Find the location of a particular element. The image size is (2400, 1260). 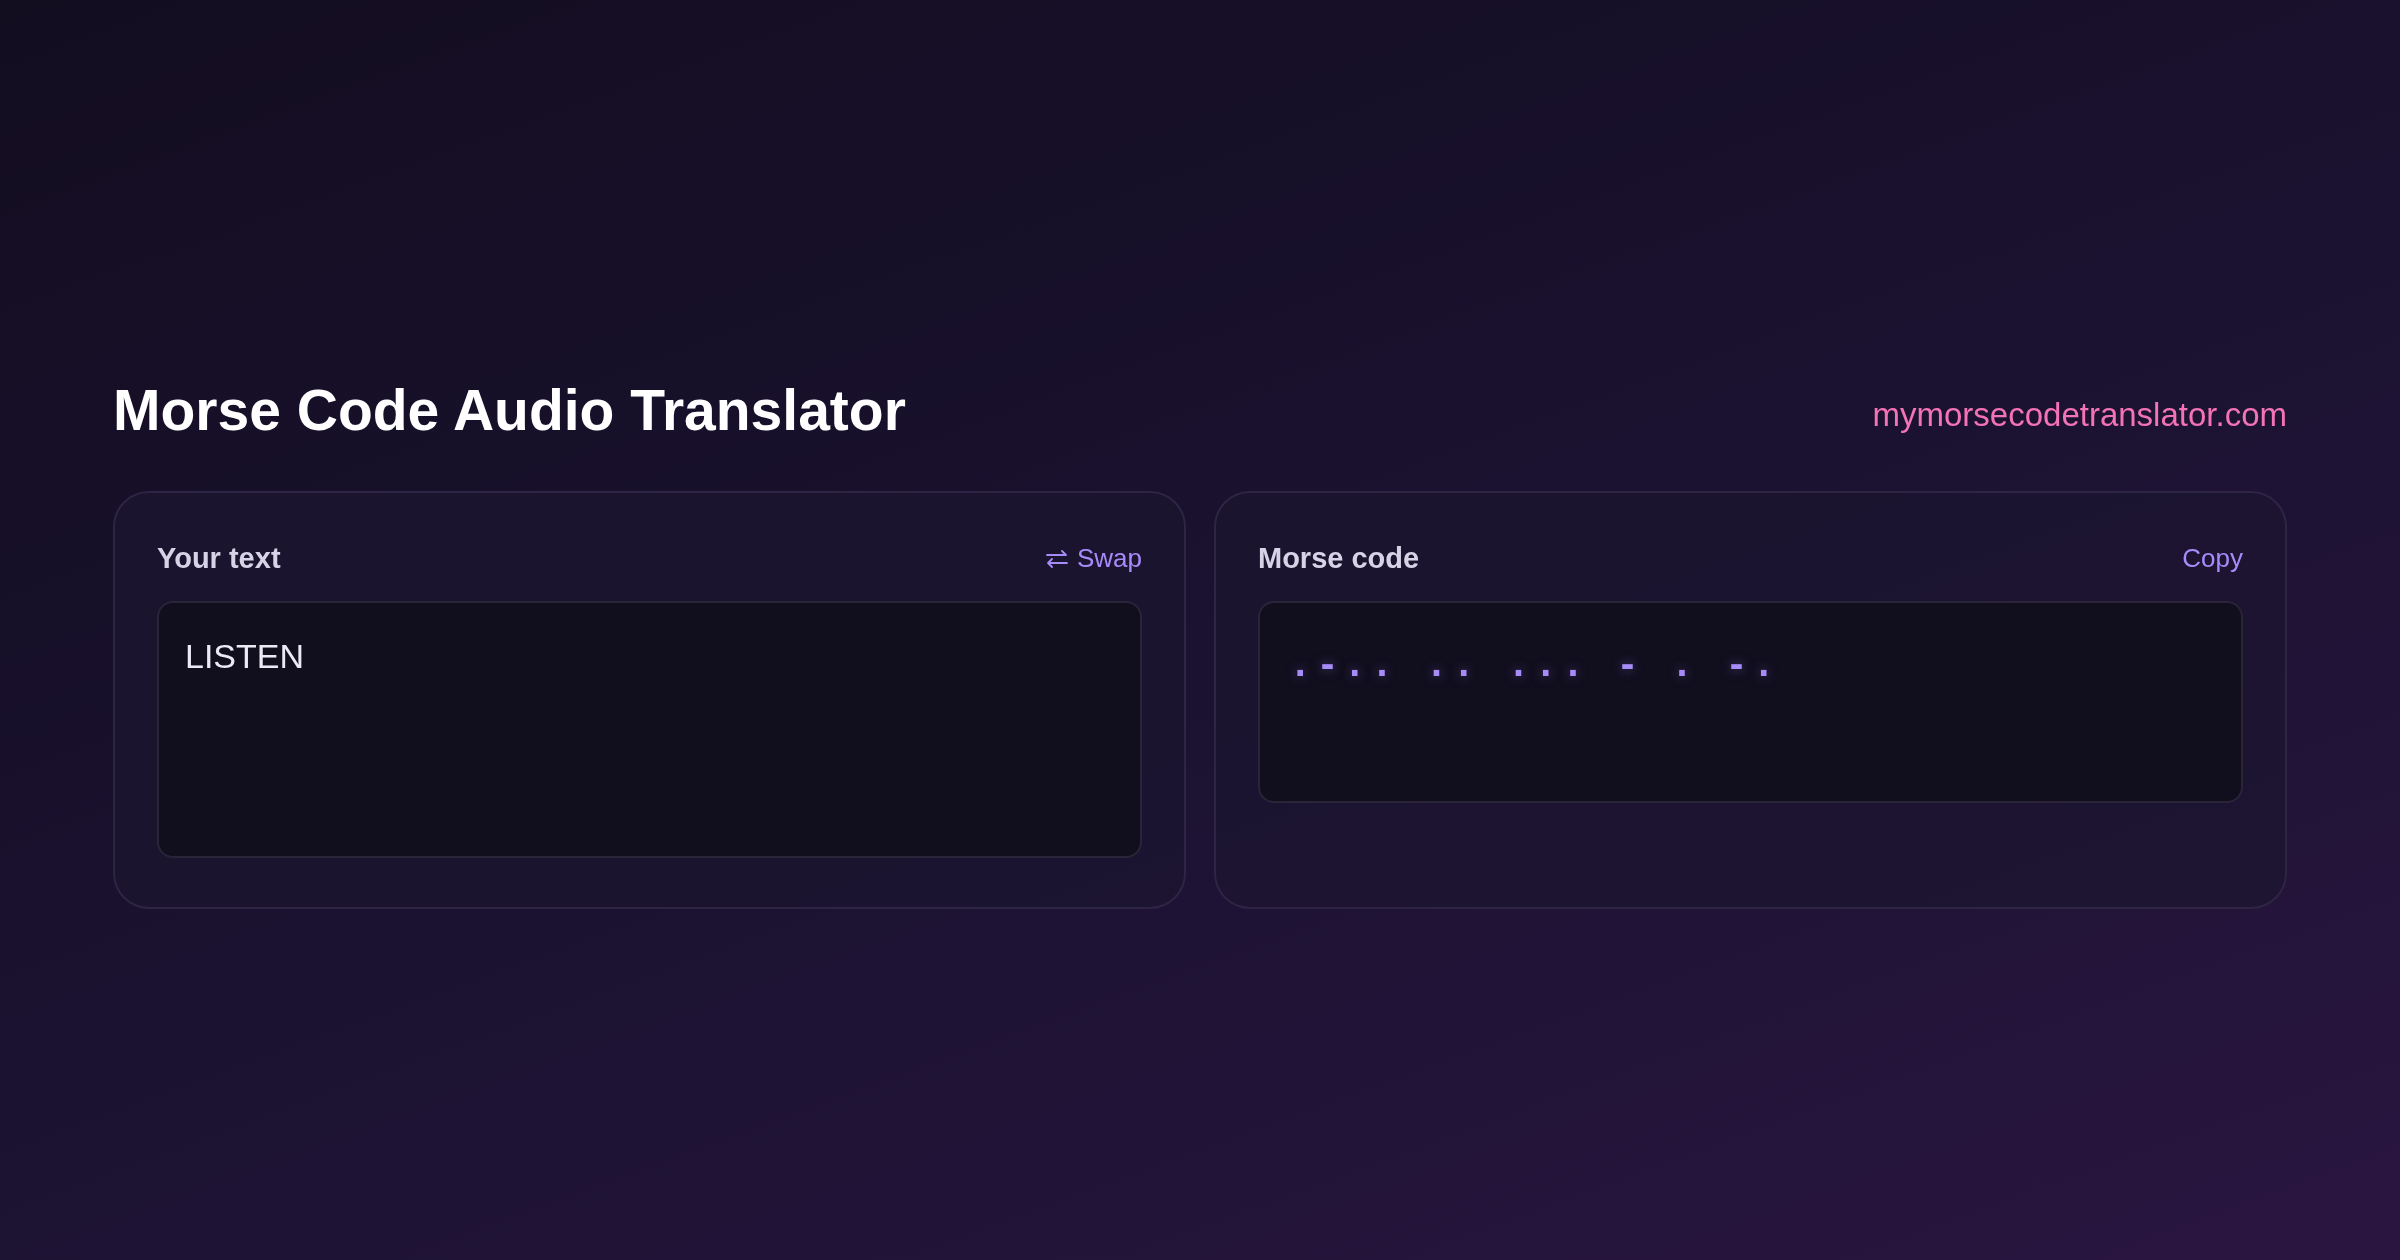

copy-button: Copy is located at coordinates (2212, 559).